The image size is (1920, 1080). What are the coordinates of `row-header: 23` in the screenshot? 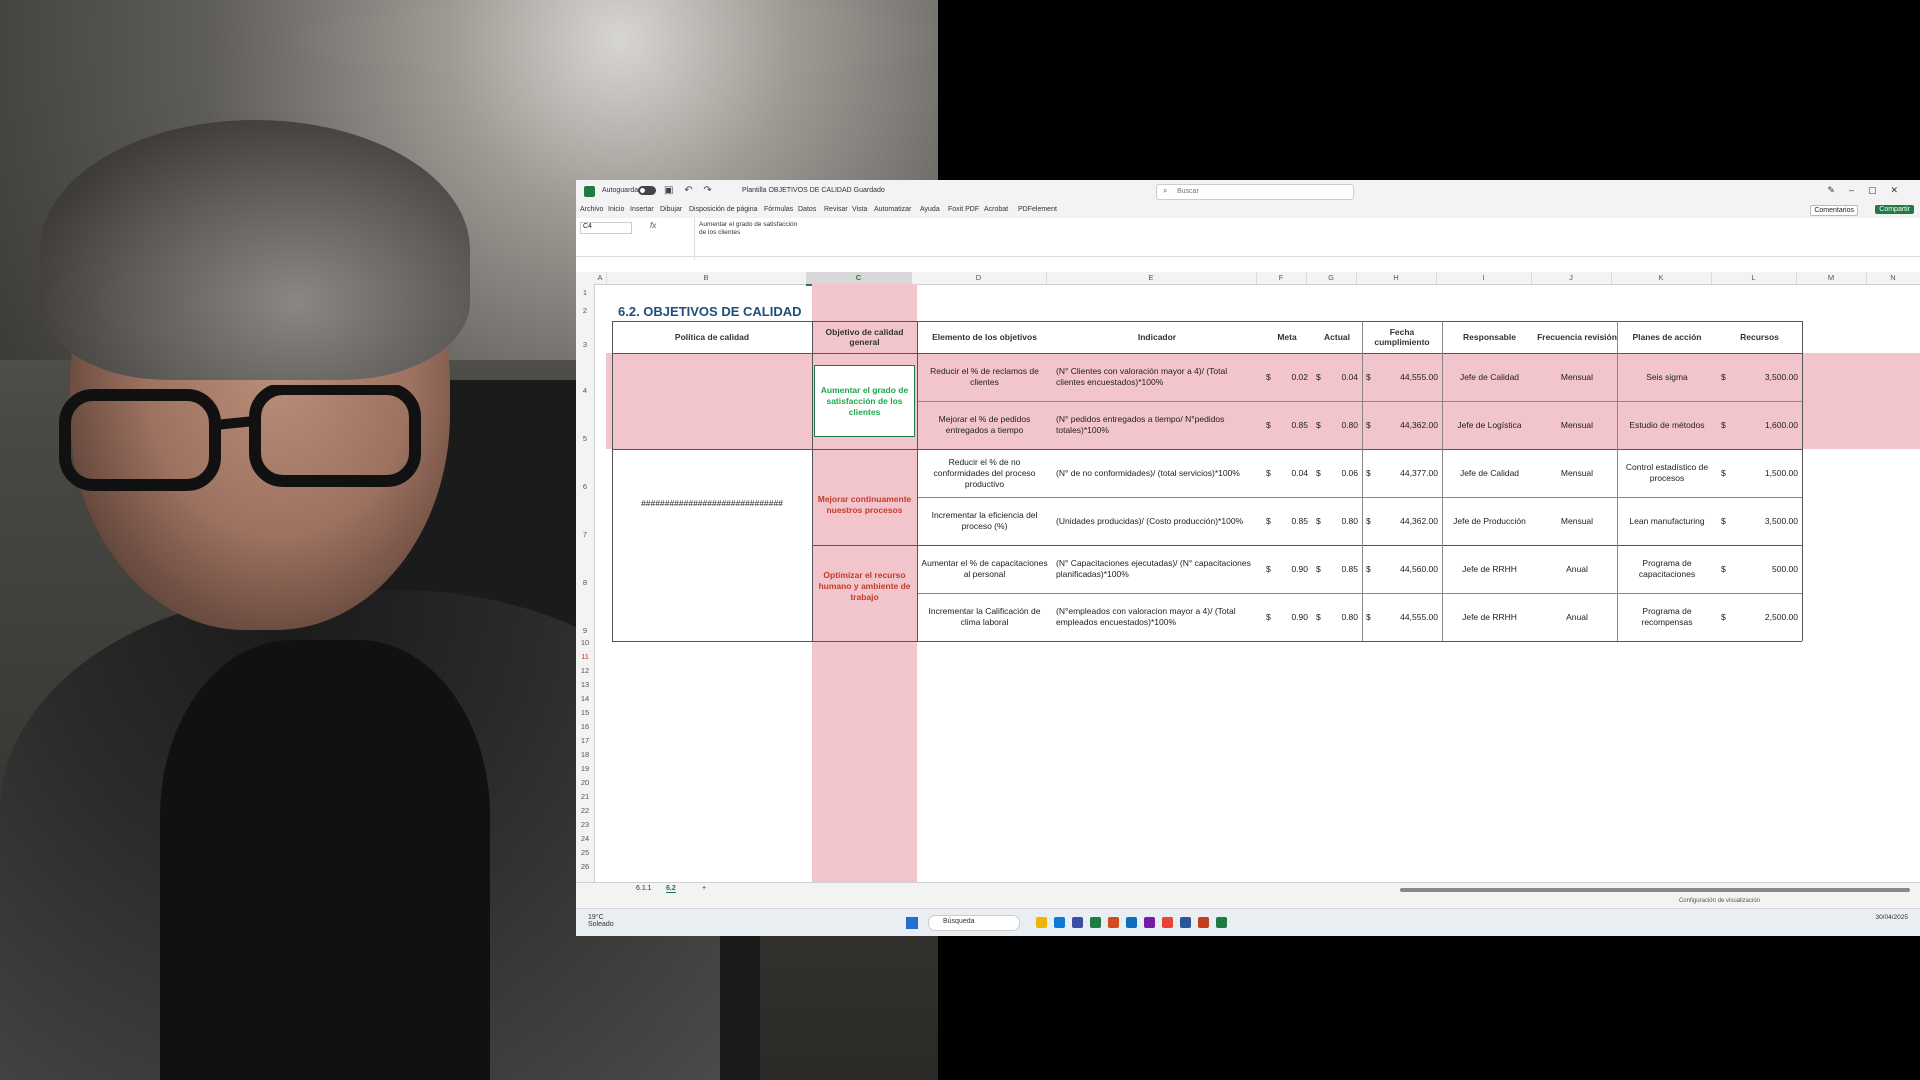 It's located at (585, 824).